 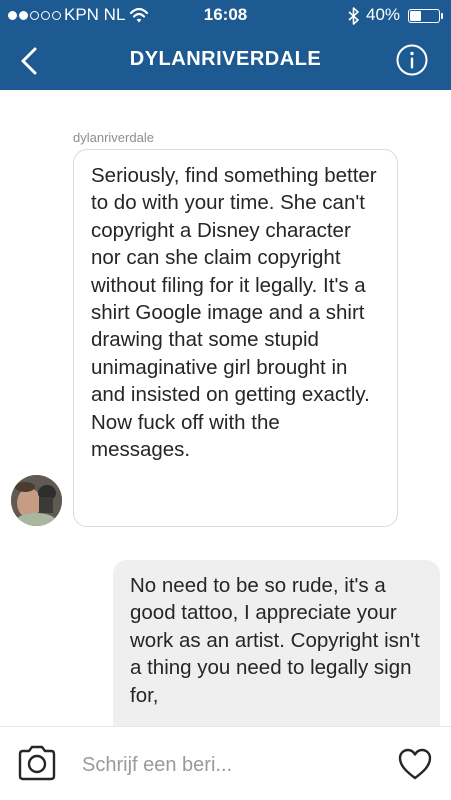 I want to click on battery-level-fill, so click(x=415, y=16).